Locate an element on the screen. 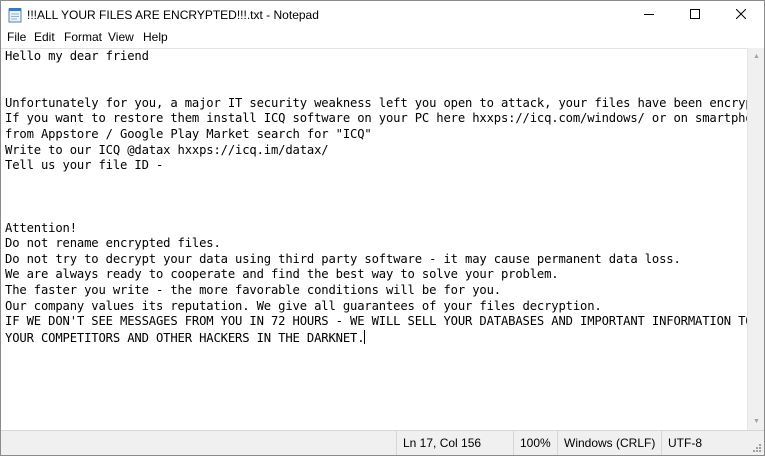  text-caret is located at coordinates (365, 336).